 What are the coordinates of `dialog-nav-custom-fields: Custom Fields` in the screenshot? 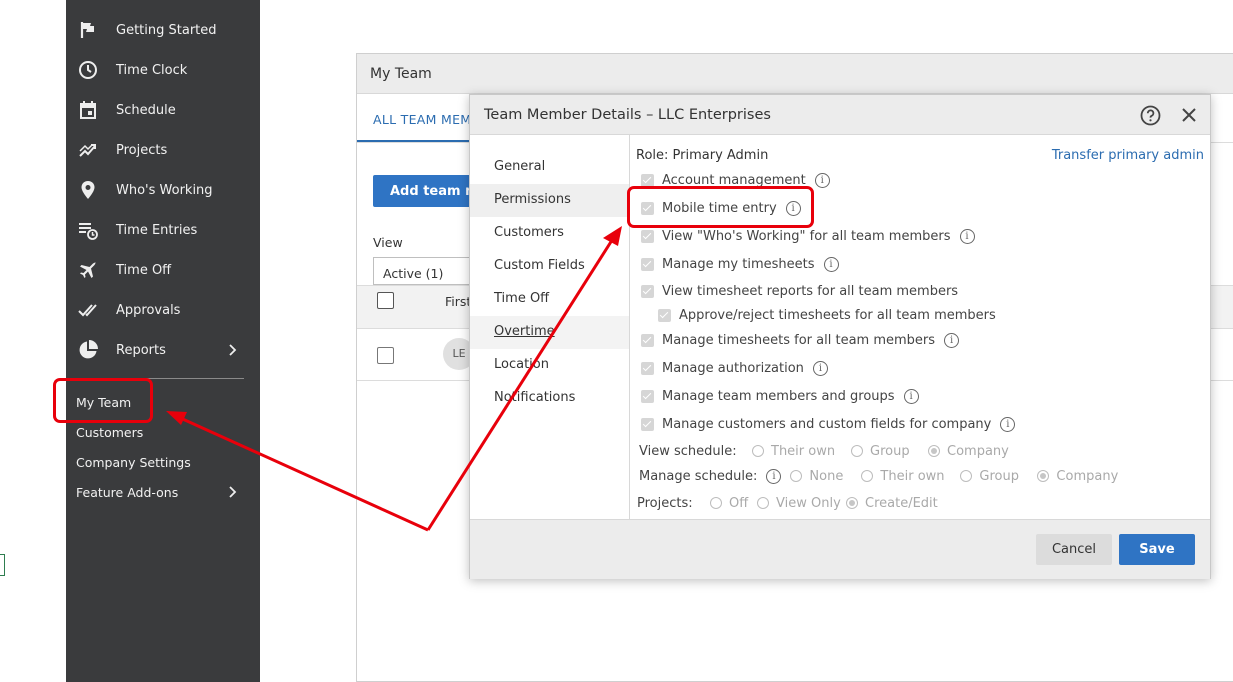 It's located at (549, 266).